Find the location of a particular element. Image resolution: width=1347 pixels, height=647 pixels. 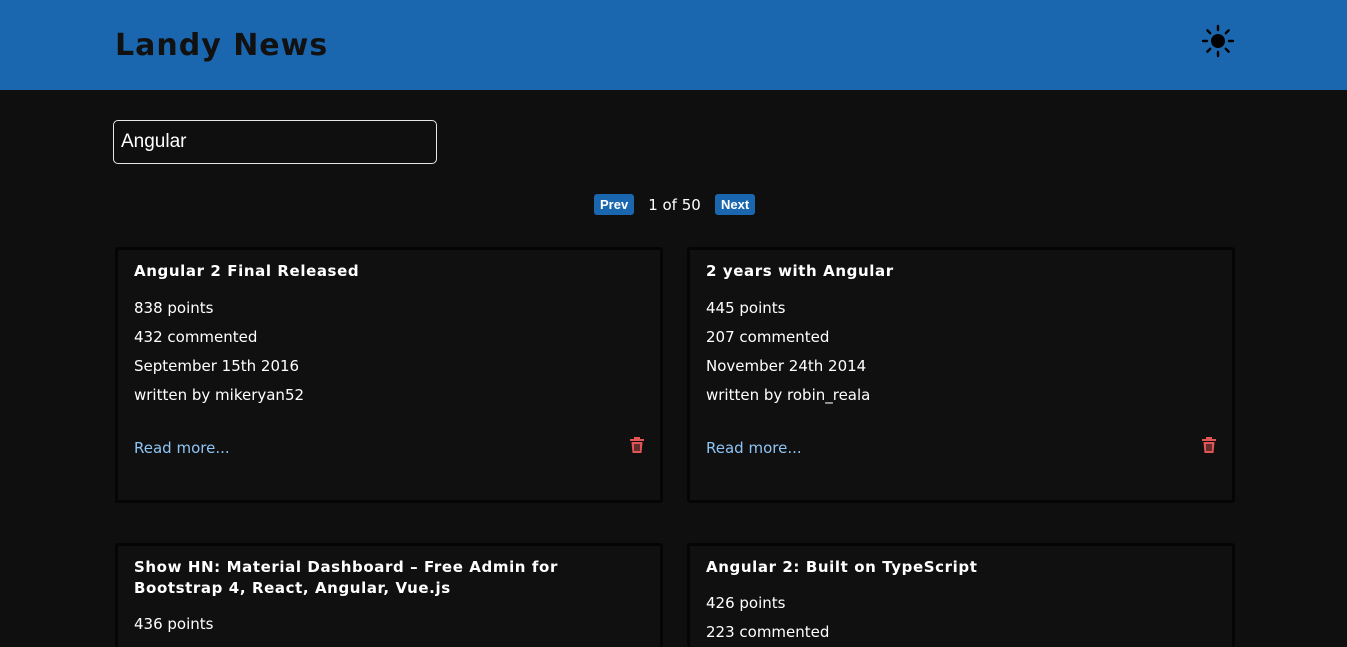

prev-page-button: Prev is located at coordinates (614, 204).